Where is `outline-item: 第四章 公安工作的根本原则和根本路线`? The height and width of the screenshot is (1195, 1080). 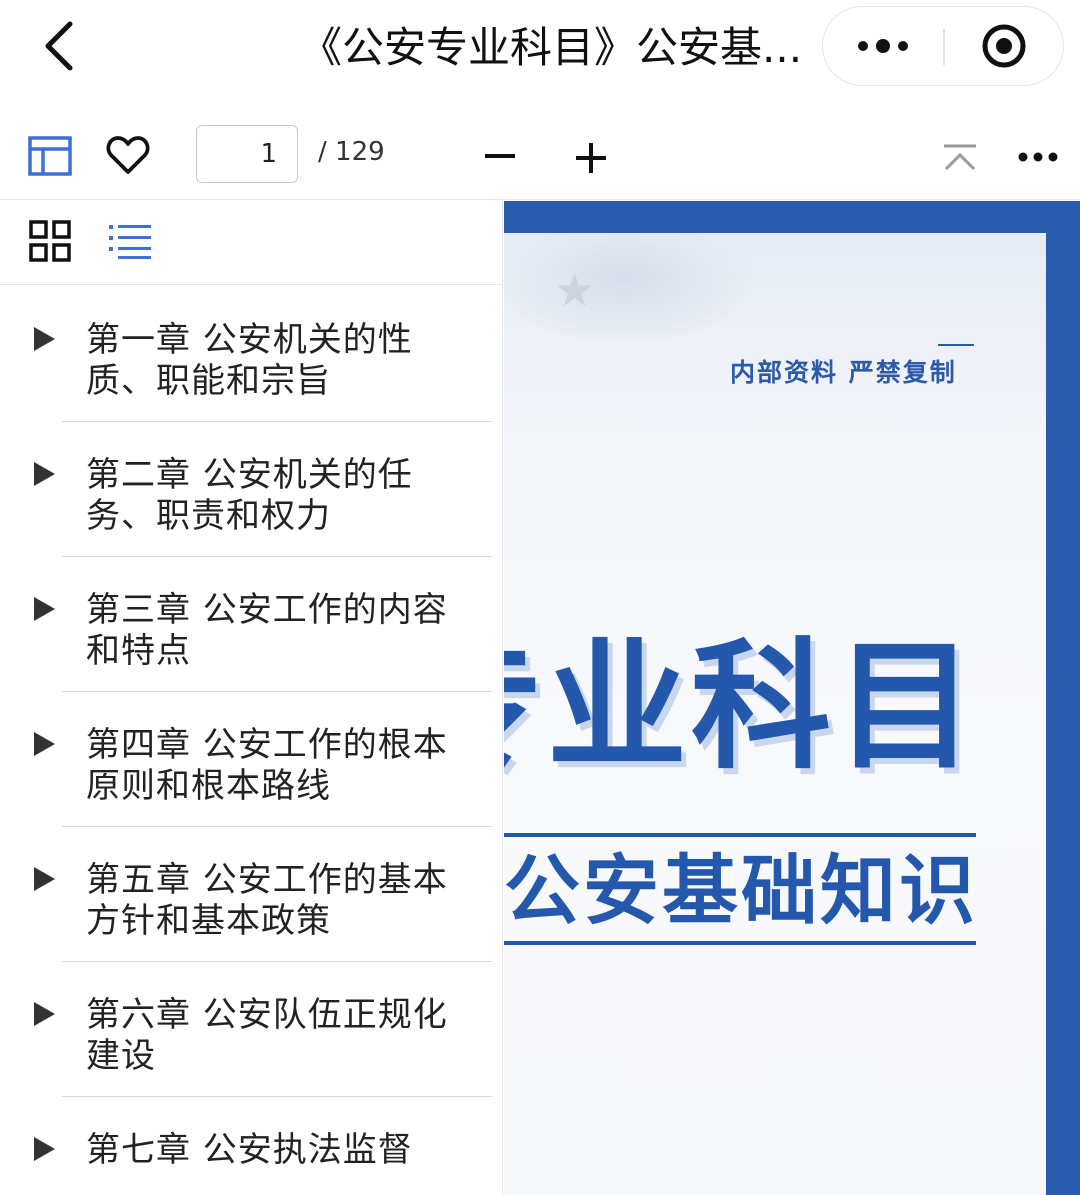
outline-item: 第四章 公安工作的根本原则和根本路线 is located at coordinates (251, 759).